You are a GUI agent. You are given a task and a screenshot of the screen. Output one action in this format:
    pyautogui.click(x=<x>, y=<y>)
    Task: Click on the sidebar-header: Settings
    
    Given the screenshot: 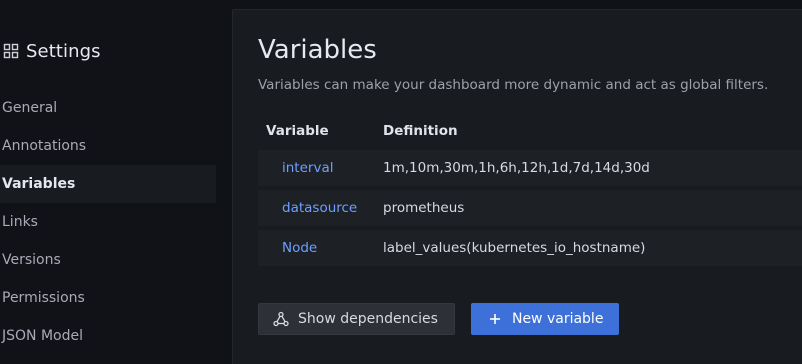 What is the action you would take?
    pyautogui.click(x=52, y=51)
    